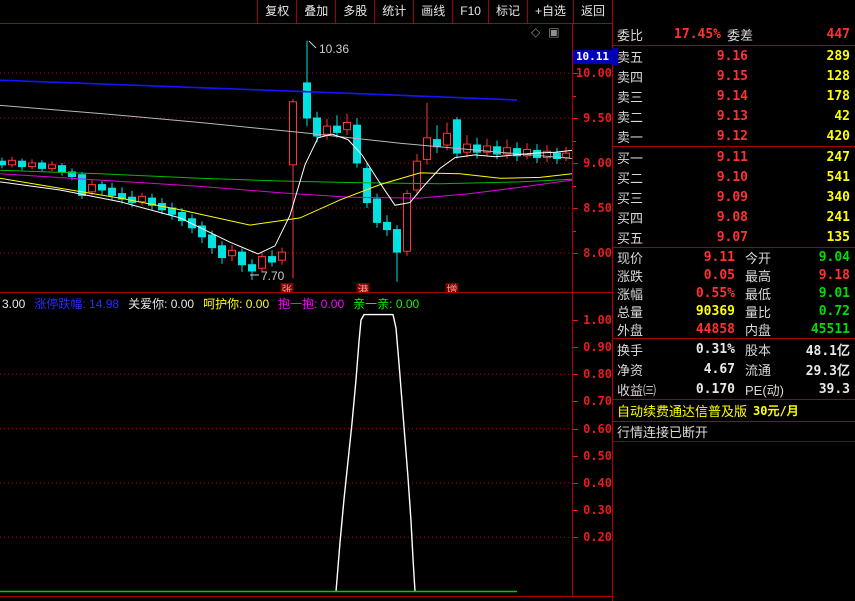 The height and width of the screenshot is (601, 855). What do you see at coordinates (827, 351) in the screenshot?
I see `field-value: 48.1亿` at bounding box center [827, 351].